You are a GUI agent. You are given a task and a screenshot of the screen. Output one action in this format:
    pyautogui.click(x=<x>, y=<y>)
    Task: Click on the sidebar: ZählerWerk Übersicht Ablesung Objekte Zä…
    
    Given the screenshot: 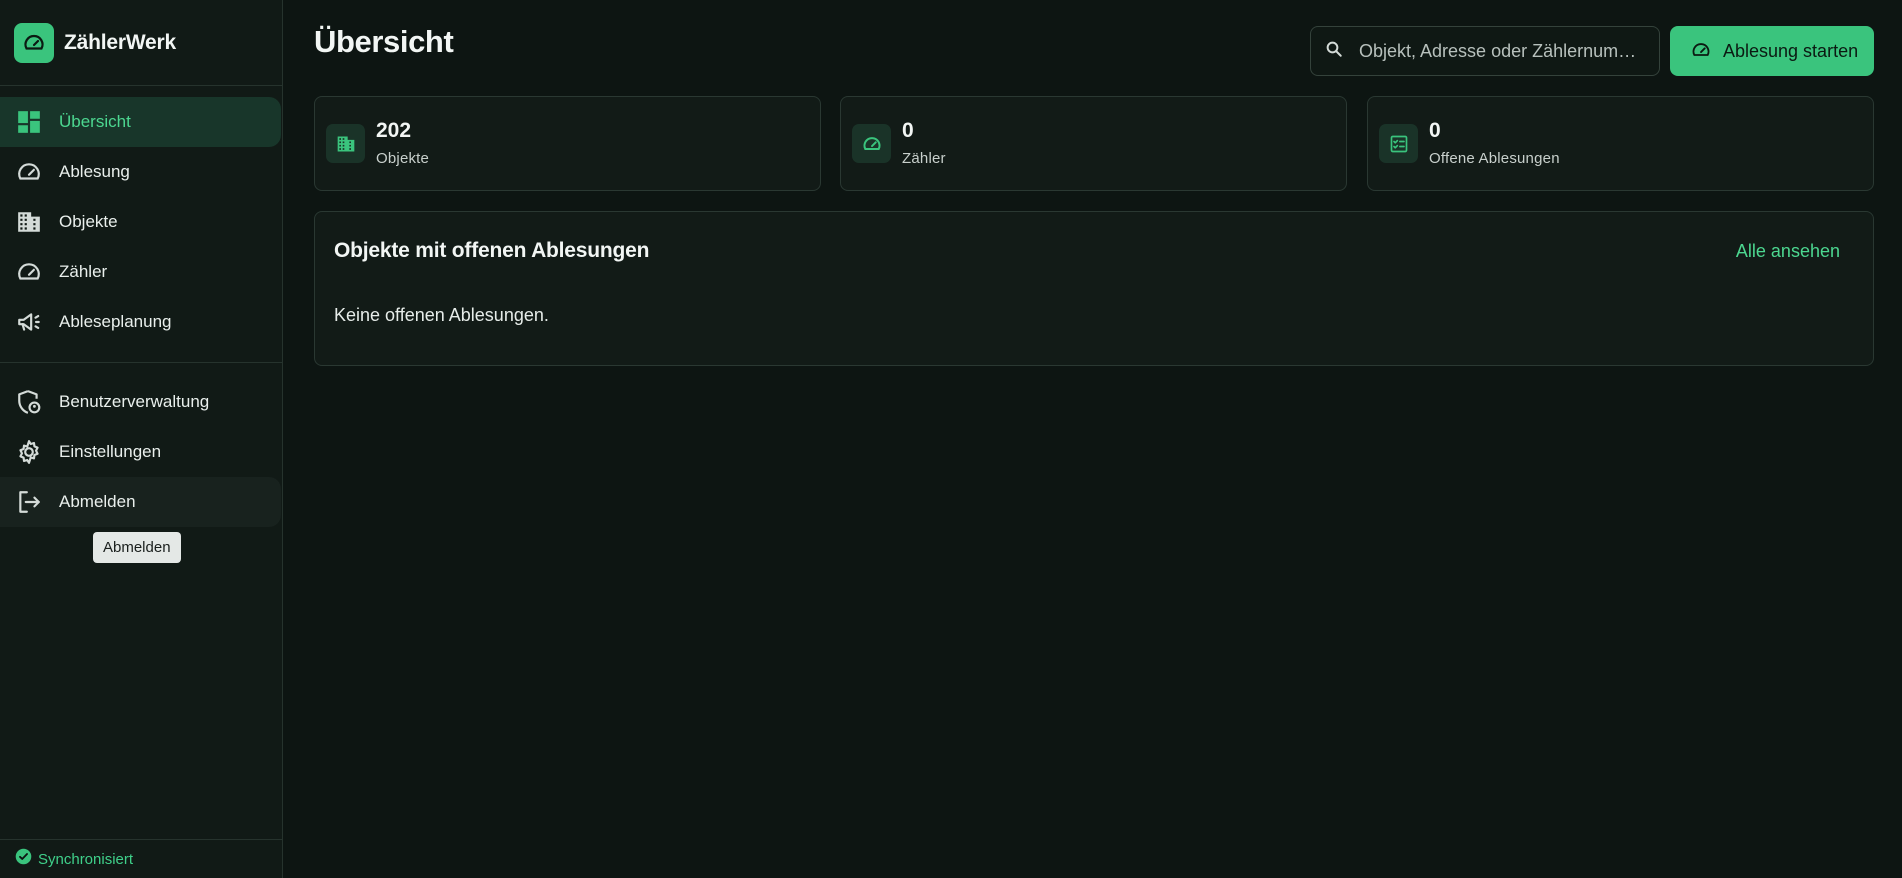 What is the action you would take?
    pyautogui.click(x=141, y=439)
    